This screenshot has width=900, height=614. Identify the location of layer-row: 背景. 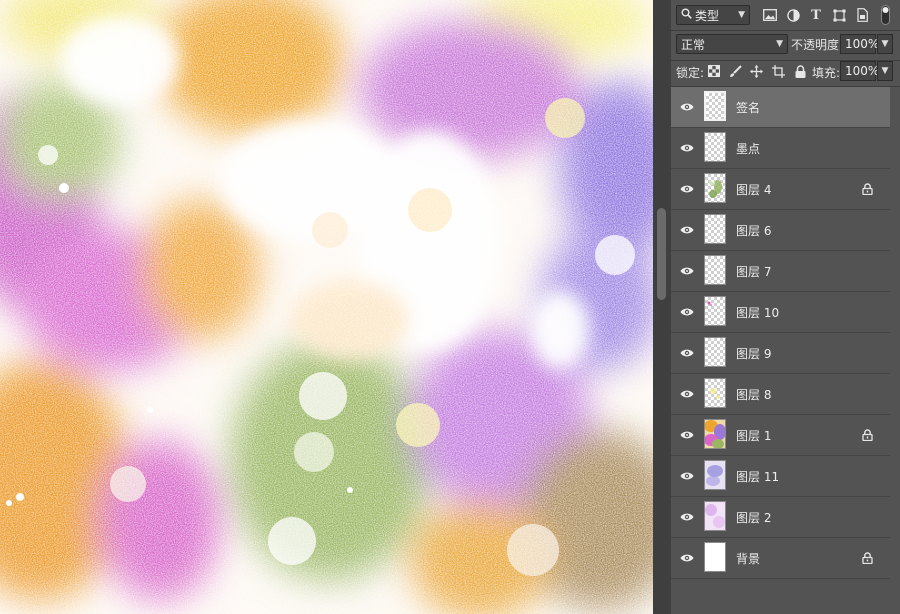
(780, 558).